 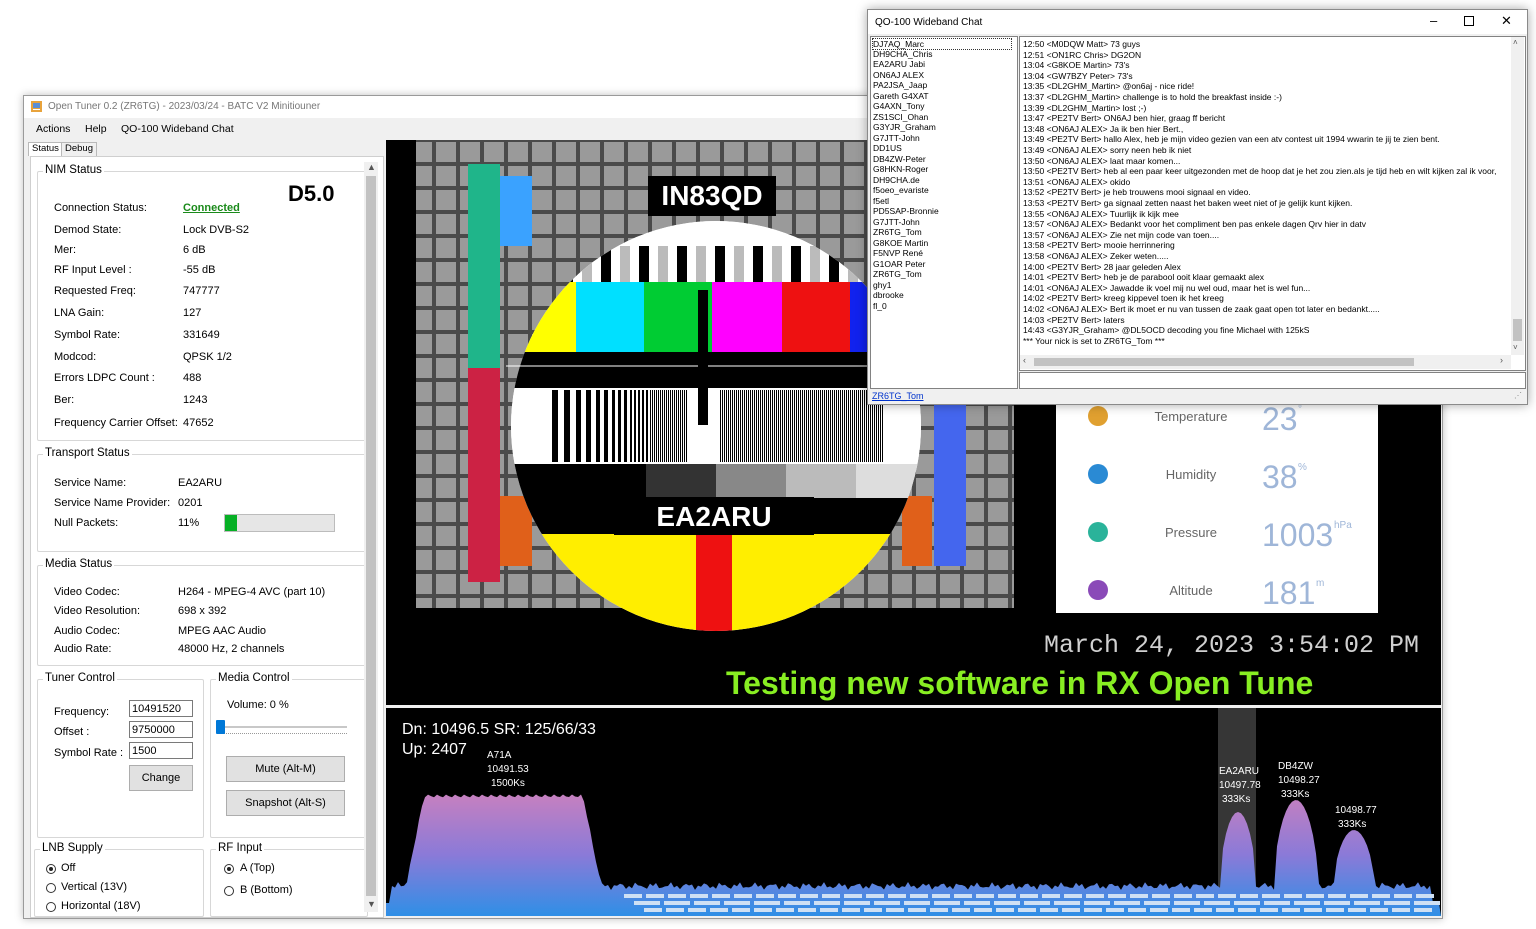 I want to click on signal-label-10498-77: 10498.77 333Ks, so click(x=1356, y=817).